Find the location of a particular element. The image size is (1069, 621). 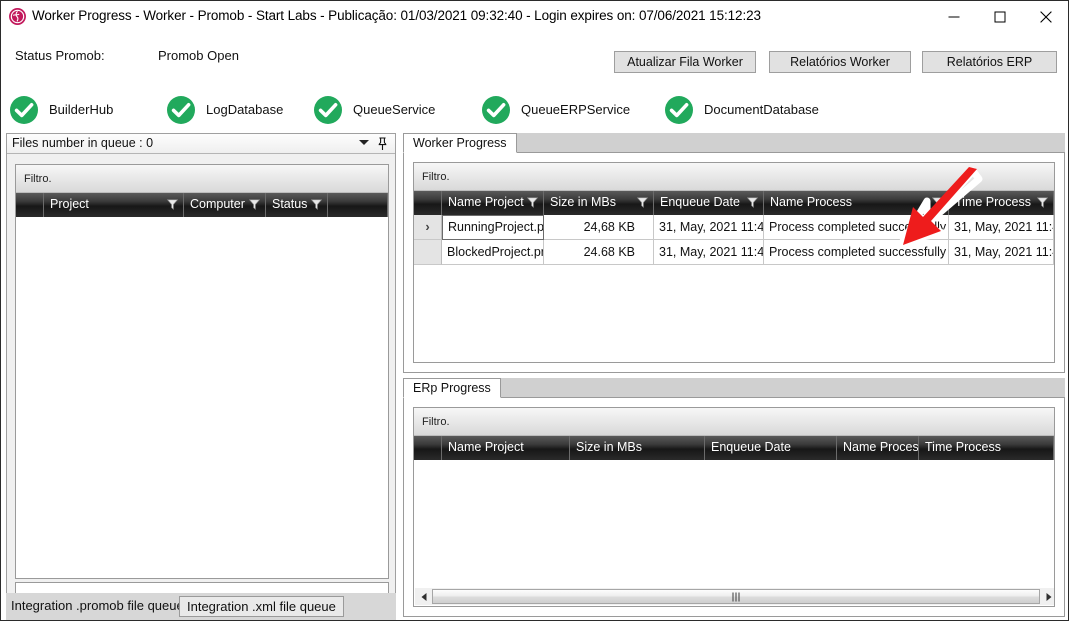

row-current-arrow-icon: › is located at coordinates (427, 226).